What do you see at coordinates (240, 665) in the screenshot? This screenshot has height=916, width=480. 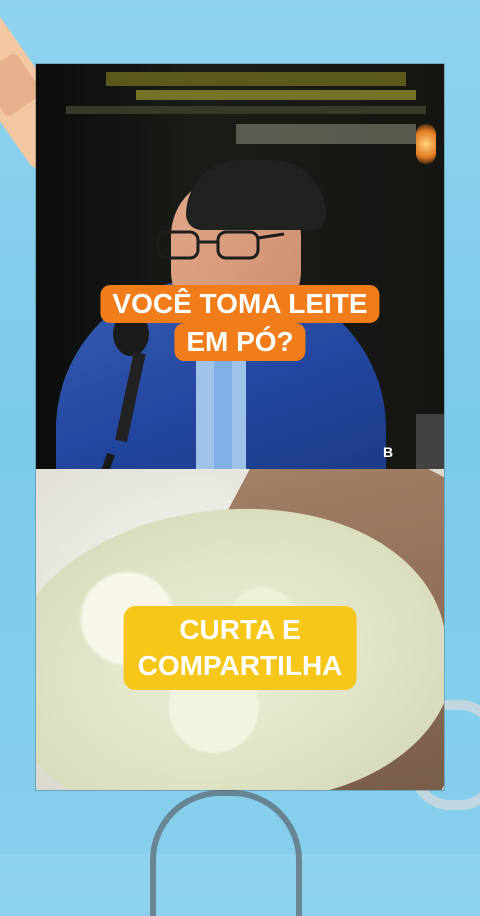 I see `caption-line: COMPARTILHA` at bounding box center [240, 665].